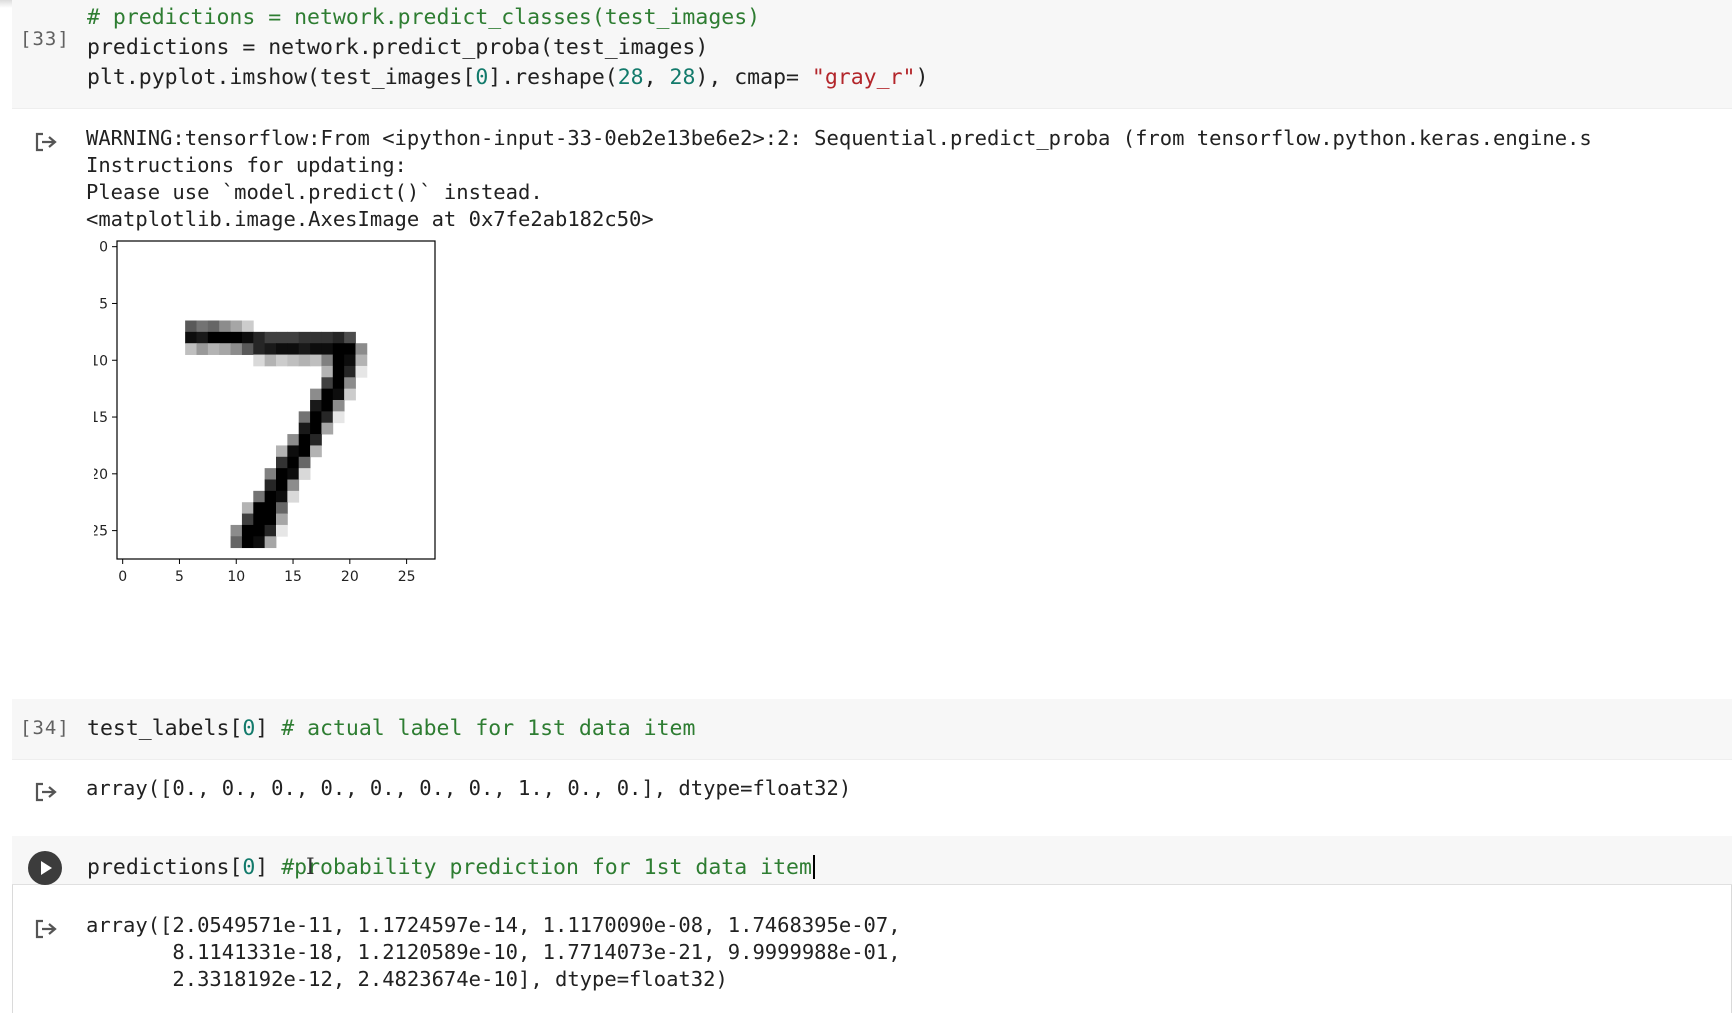 The height and width of the screenshot is (1013, 1732). Describe the element at coordinates (630, 77) in the screenshot. I see `code-token: 28` at that location.